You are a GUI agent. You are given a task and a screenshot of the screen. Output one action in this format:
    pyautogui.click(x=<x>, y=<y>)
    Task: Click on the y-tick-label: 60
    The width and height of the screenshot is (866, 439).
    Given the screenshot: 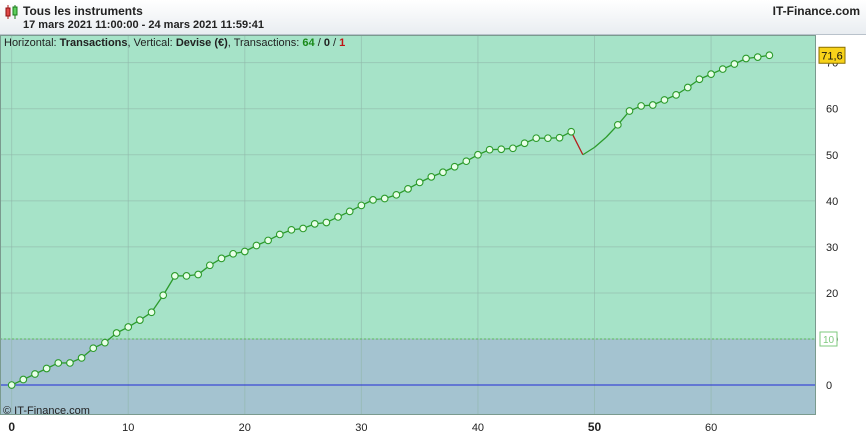 What is the action you would take?
    pyautogui.click(x=832, y=110)
    